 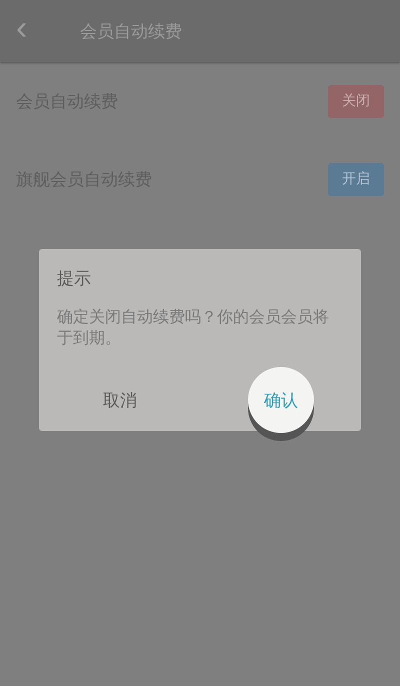 What do you see at coordinates (356, 101) in the screenshot?
I see `toggle-button: 关闭` at bounding box center [356, 101].